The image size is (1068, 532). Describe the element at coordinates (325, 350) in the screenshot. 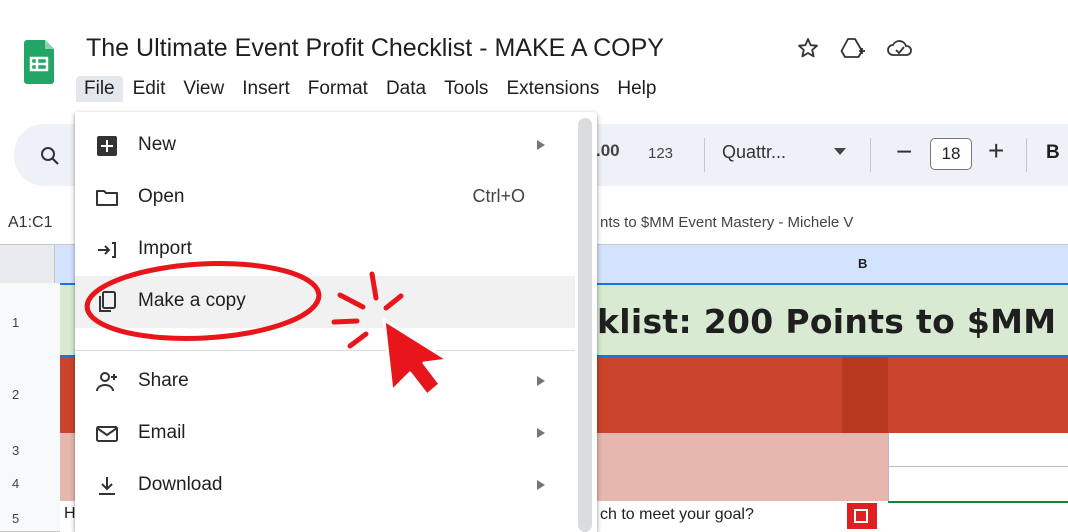

I see `menu-divider` at that location.